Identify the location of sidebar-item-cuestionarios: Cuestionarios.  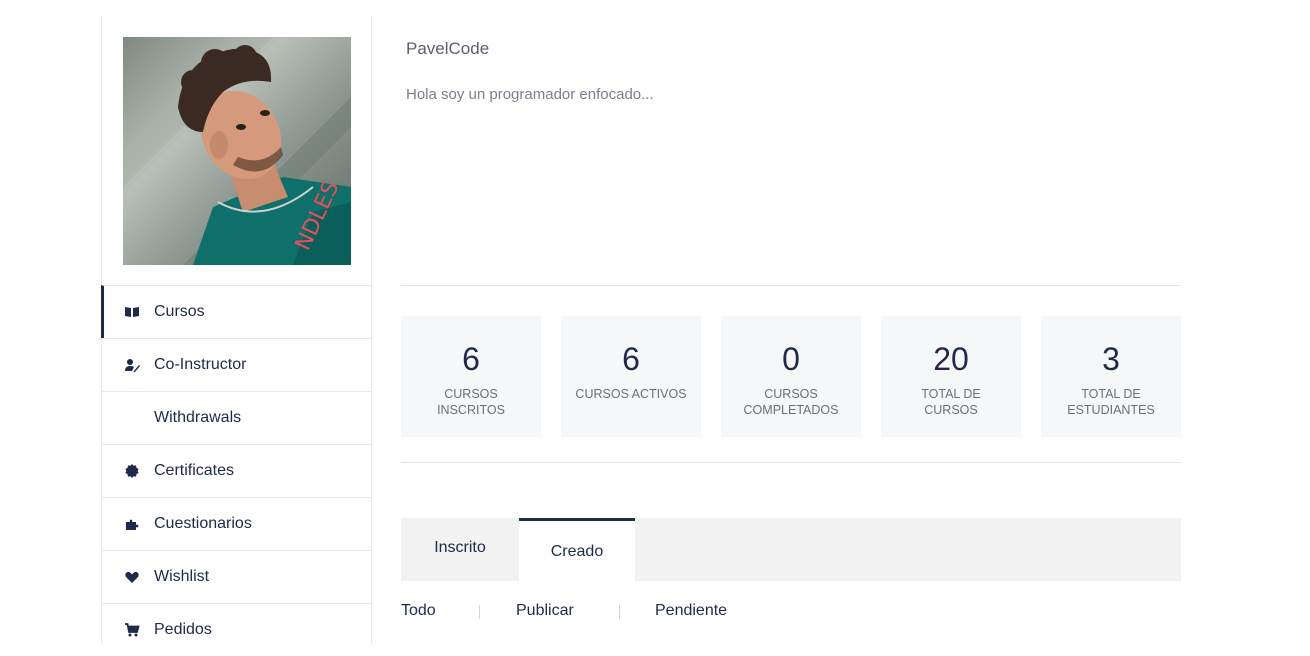
(236, 523).